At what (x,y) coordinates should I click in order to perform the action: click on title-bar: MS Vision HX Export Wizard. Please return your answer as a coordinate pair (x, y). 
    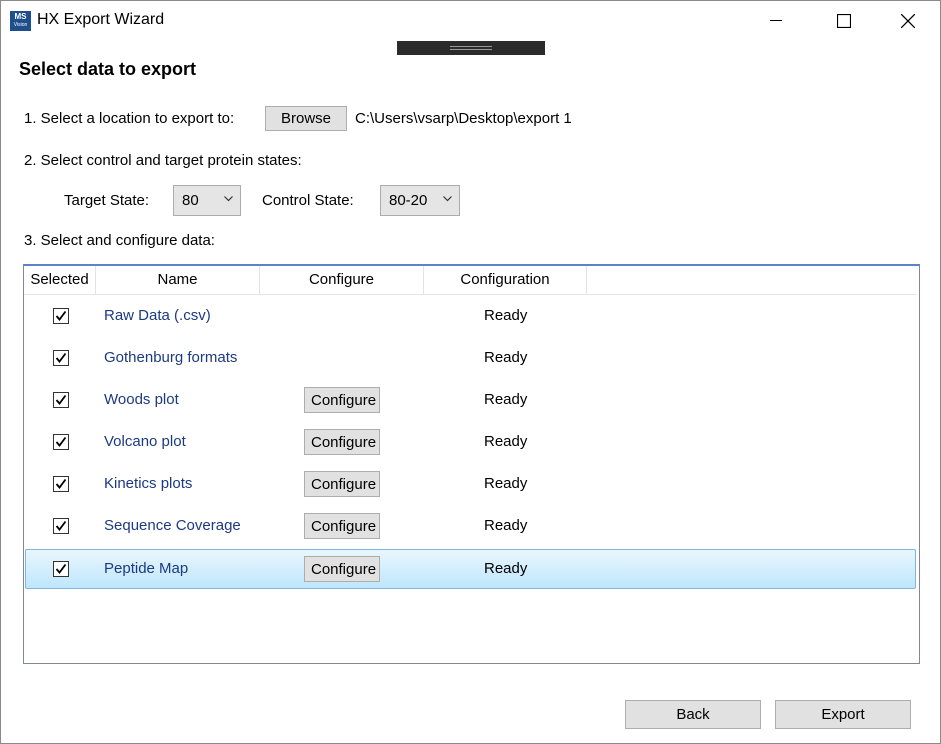
    Looking at the image, I should click on (470, 21).